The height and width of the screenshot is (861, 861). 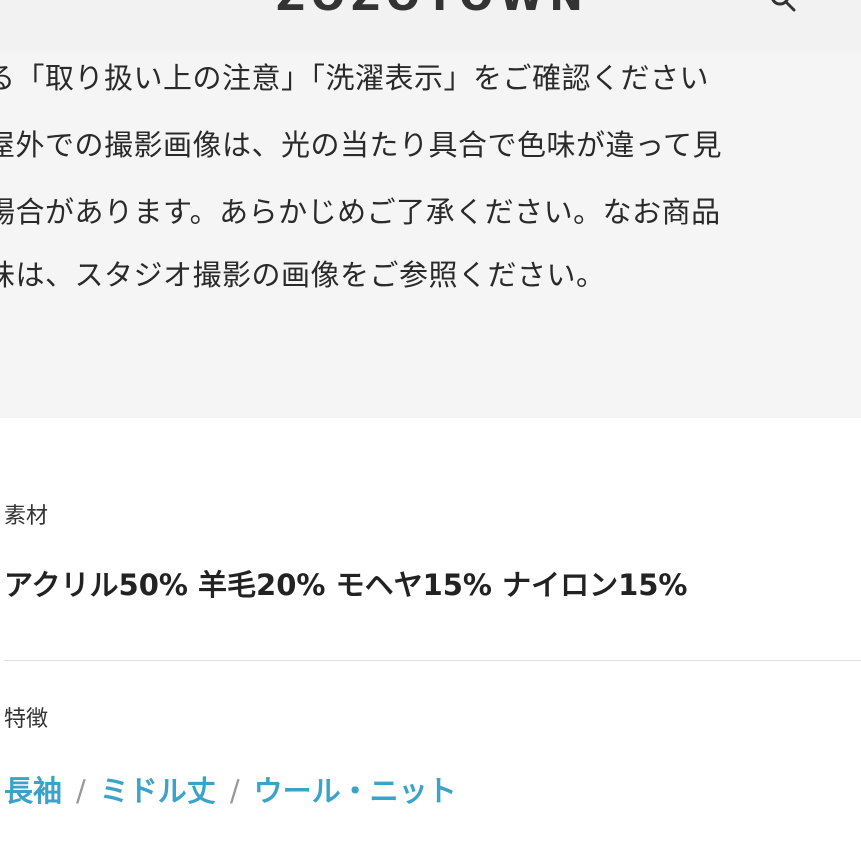 I want to click on search-icon, so click(x=783, y=6).